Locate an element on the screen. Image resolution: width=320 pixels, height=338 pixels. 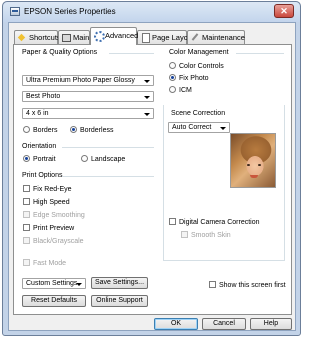
tab-maintenance-label: Maintenance is located at coordinates (223, 37).